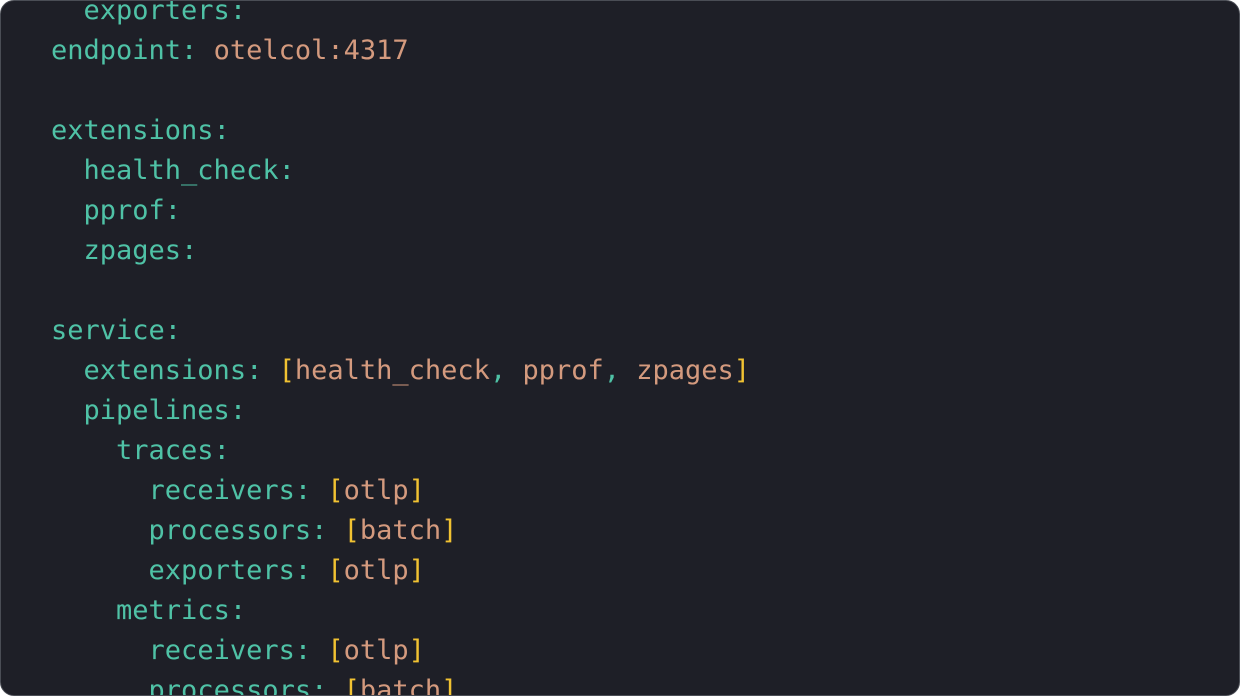 The image size is (1240, 696). What do you see at coordinates (108, 330) in the screenshot?
I see `yaml-key: service` at bounding box center [108, 330].